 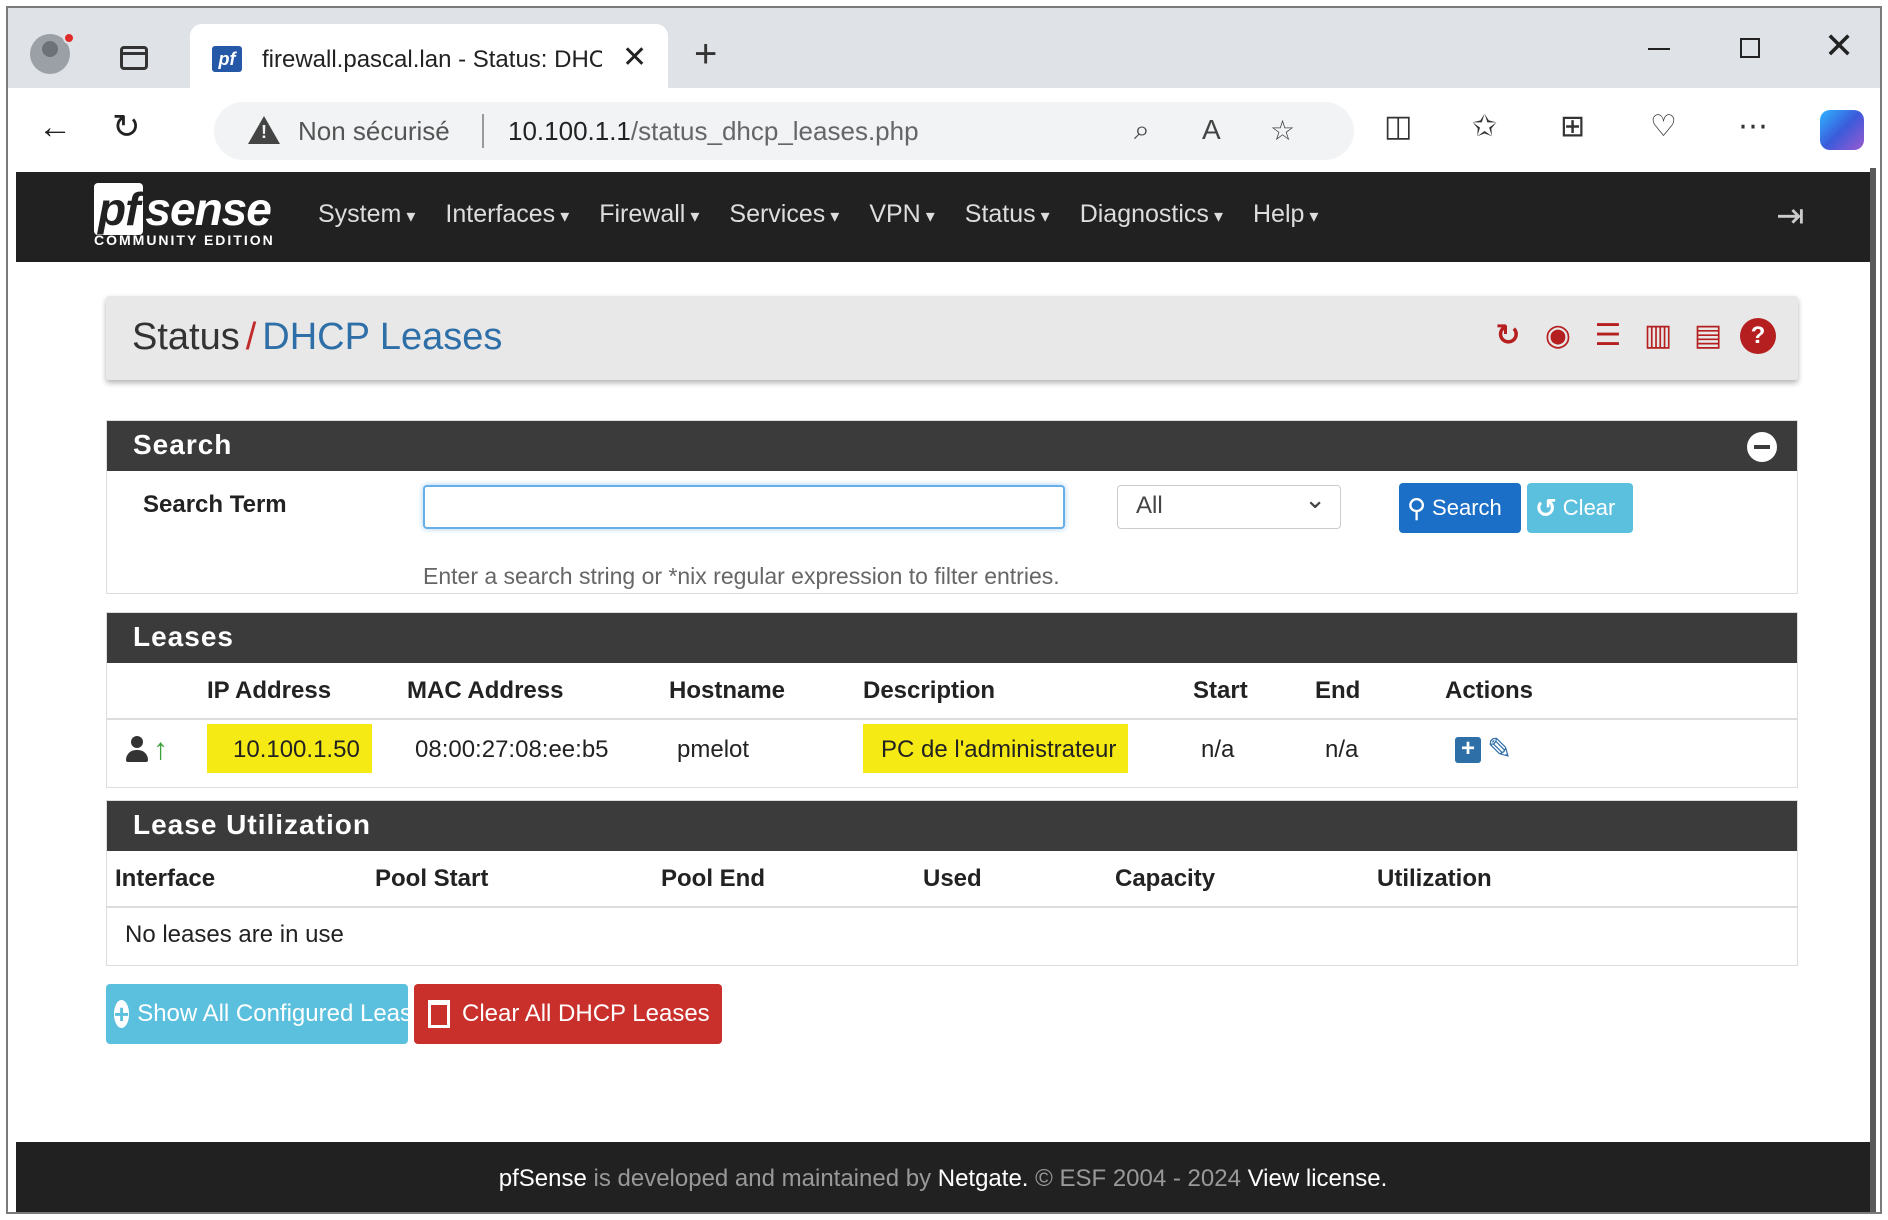 I want to click on search-panel-heading: Search, so click(x=952, y=446).